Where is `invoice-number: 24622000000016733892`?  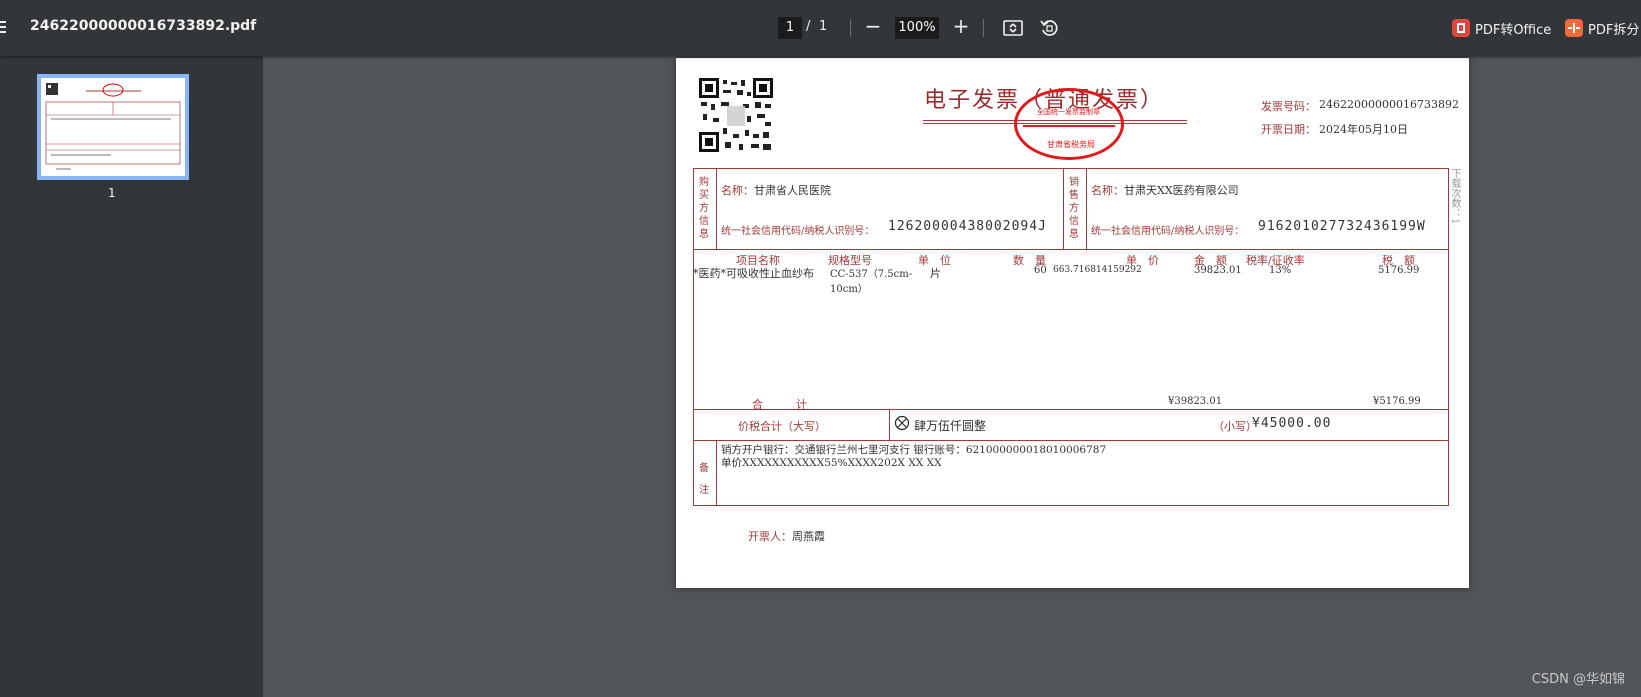
invoice-number: 24622000000016733892 is located at coordinates (1389, 104).